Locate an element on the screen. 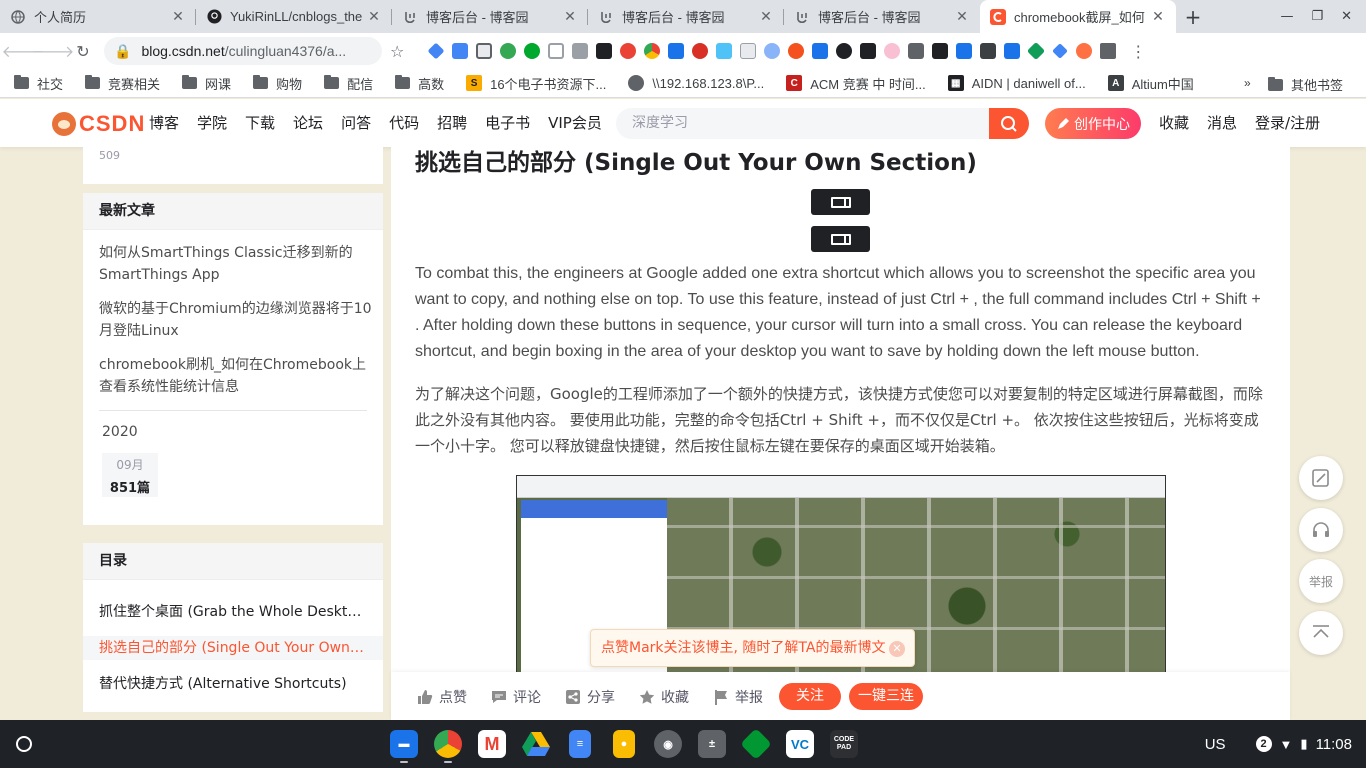  extension-orange-icon is located at coordinates (1084, 51).